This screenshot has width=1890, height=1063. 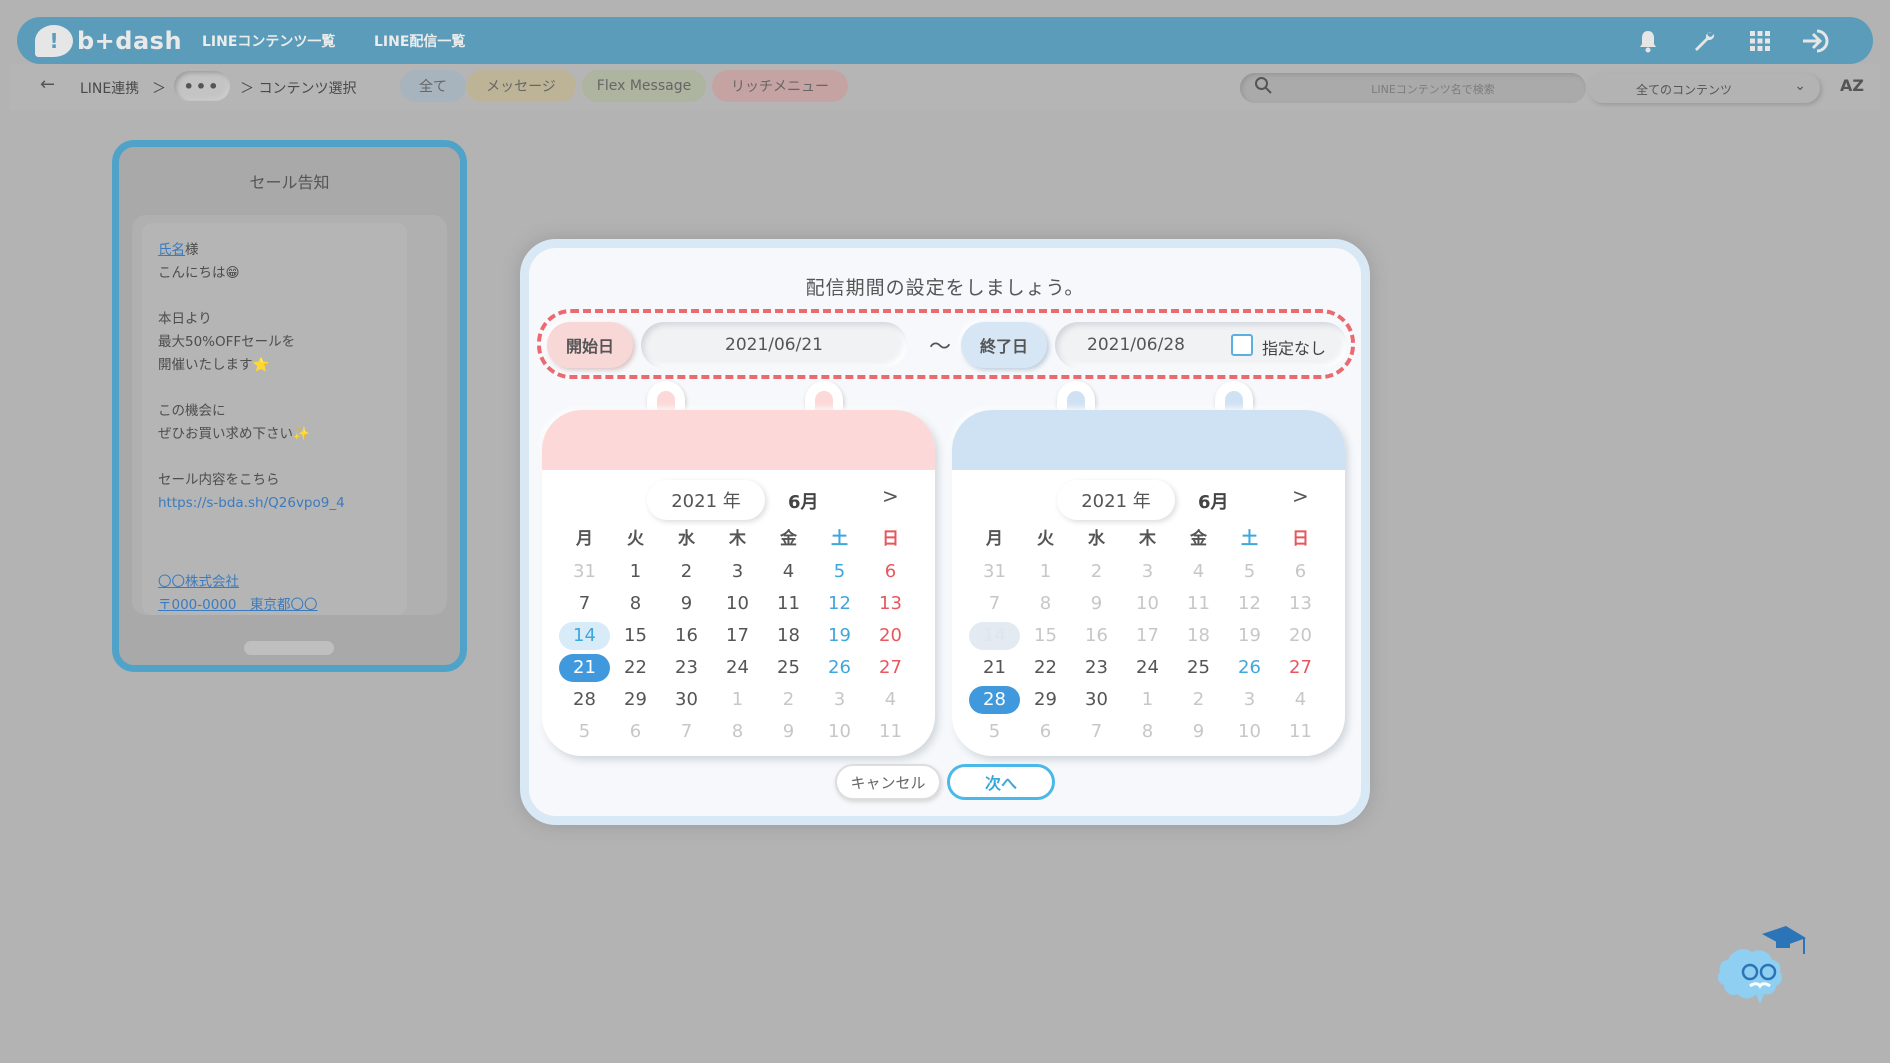 I want to click on breadcrumb-current: ＞ コンテンツ選択, so click(x=298, y=89).